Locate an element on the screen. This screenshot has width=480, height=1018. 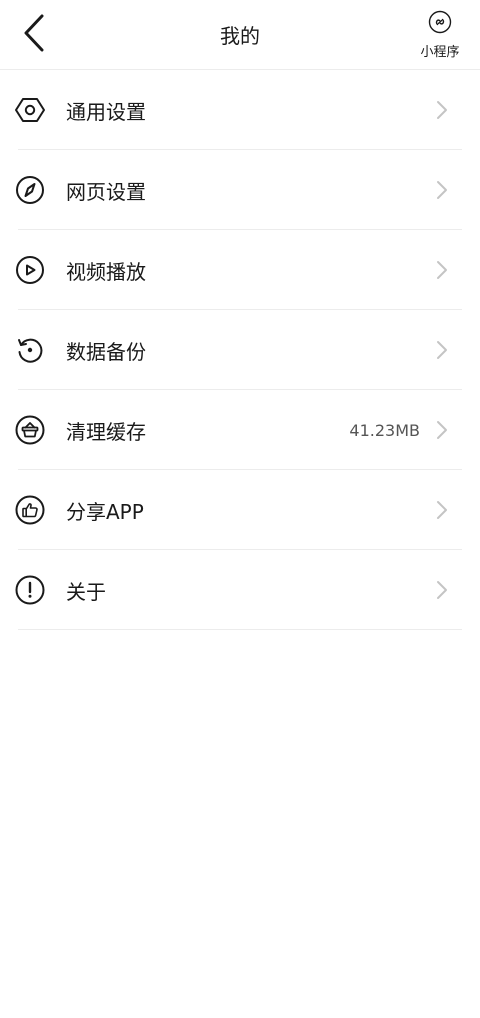
top-nav-bar: 我的 小程序 is located at coordinates (240, 35).